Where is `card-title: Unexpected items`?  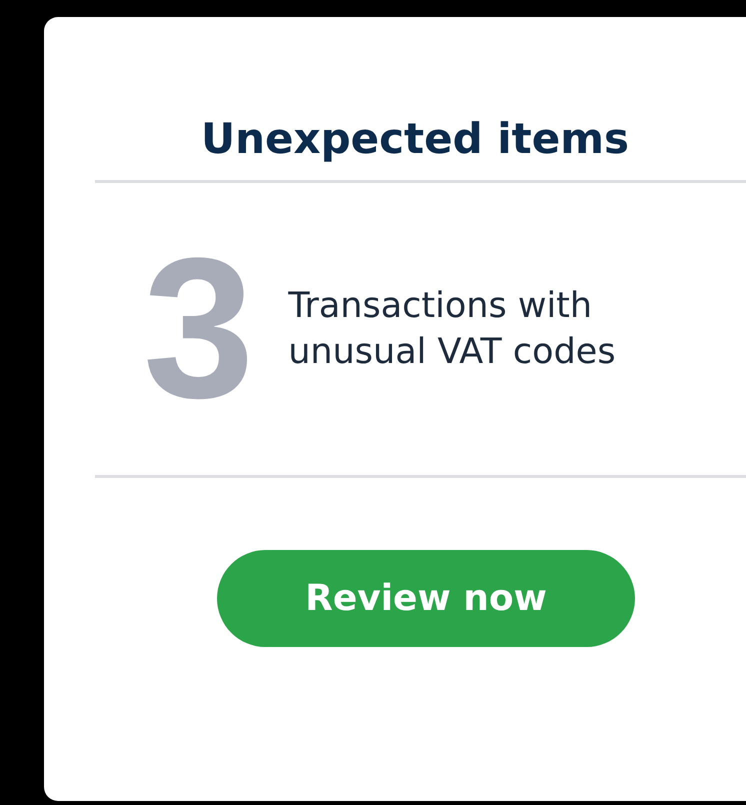 card-title: Unexpected items is located at coordinates (415, 139).